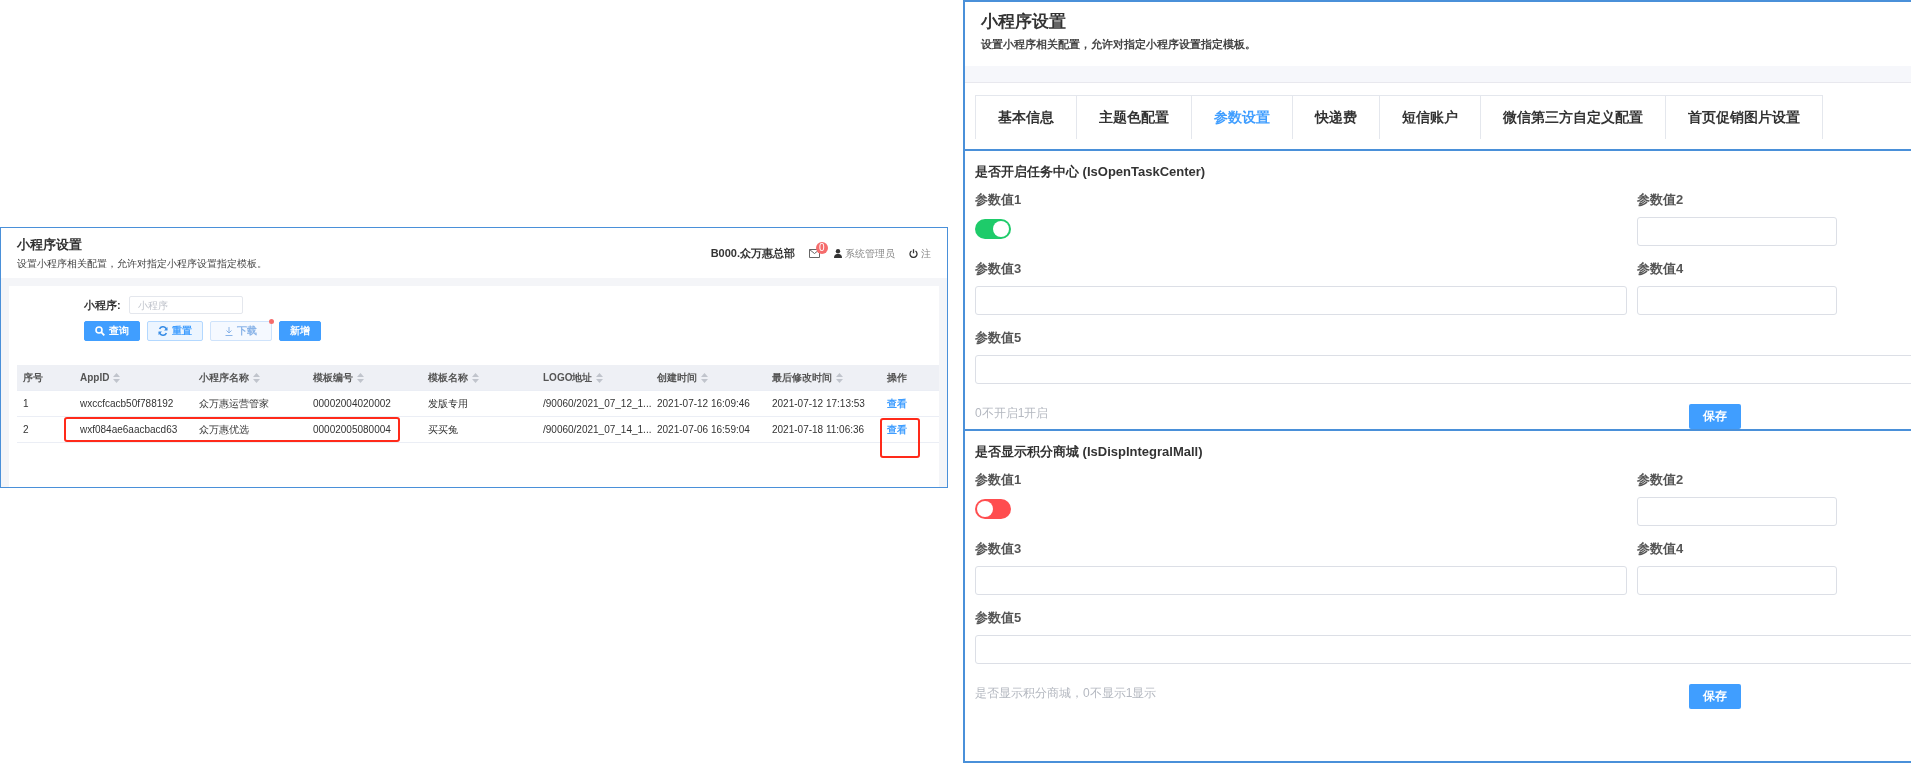 This screenshot has width=1911, height=763. I want to click on table-cell-text: 众万惠优选, so click(224, 429).